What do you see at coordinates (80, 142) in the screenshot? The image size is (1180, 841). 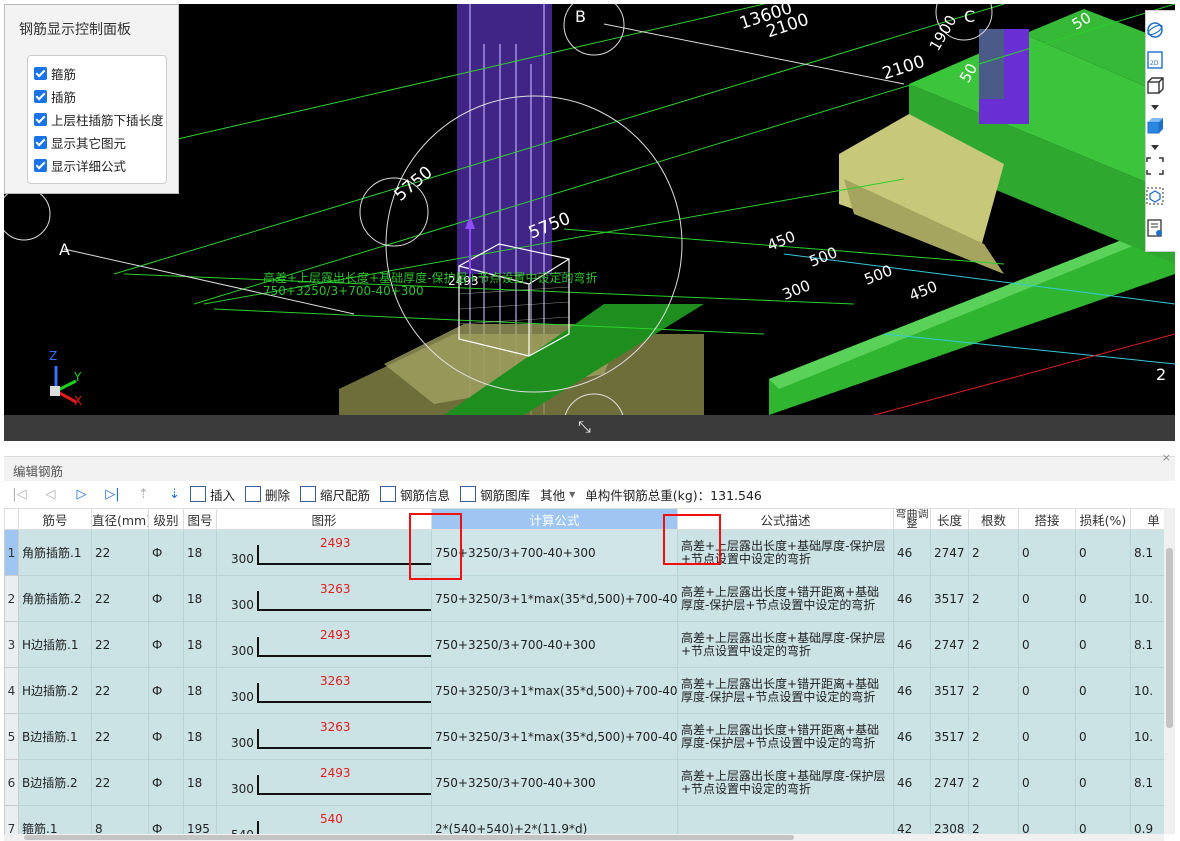 I see `option-show-other-elements: 显示其它图元` at bounding box center [80, 142].